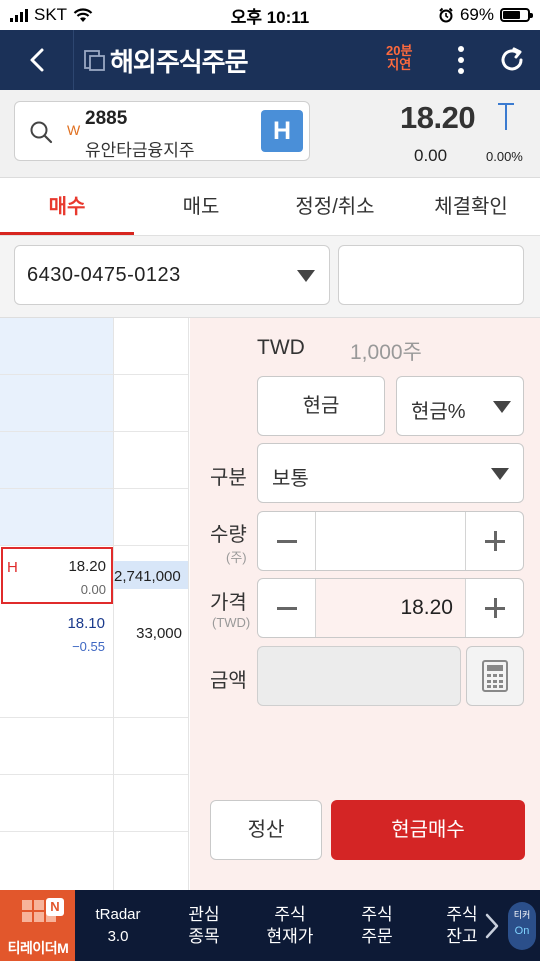 The width and height of the screenshot is (540, 961). Describe the element at coordinates (162, 131) in the screenshot. I see `stock-search-box: W 2885 유안타금융지주 H` at that location.